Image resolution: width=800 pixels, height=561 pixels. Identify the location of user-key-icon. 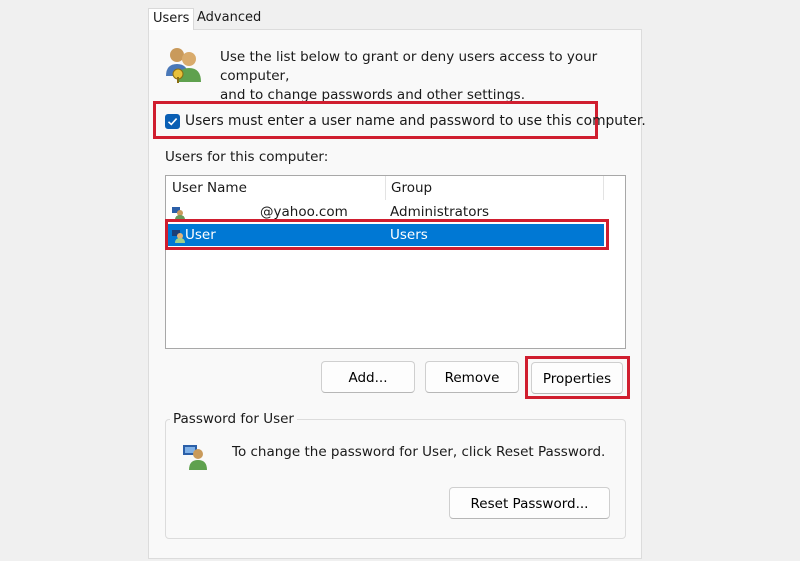
(196, 457).